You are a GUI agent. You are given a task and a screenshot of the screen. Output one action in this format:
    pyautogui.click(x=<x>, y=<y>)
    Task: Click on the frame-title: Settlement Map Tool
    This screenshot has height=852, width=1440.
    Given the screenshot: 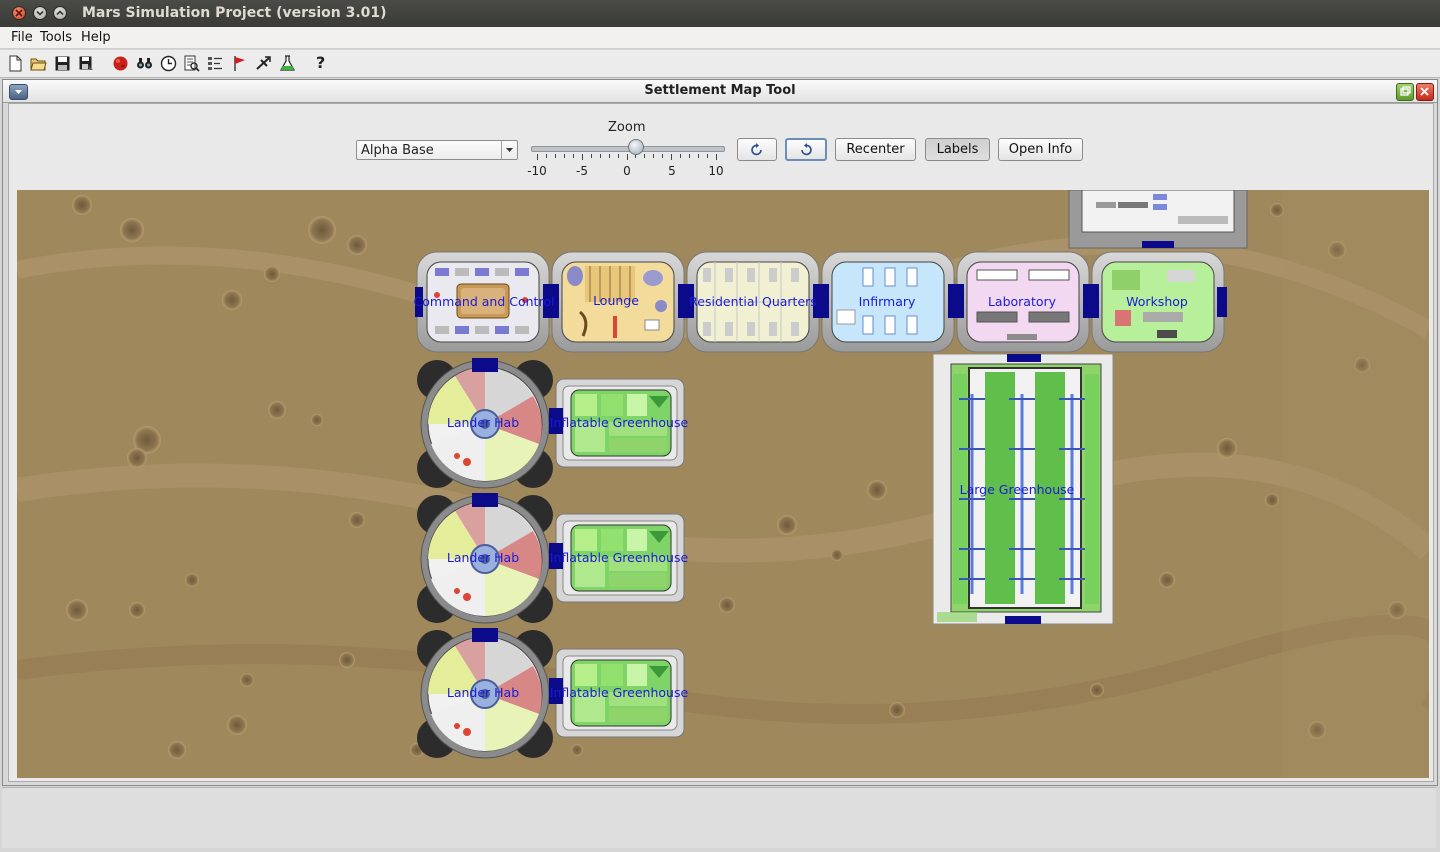 What is the action you would take?
    pyautogui.click(x=720, y=90)
    